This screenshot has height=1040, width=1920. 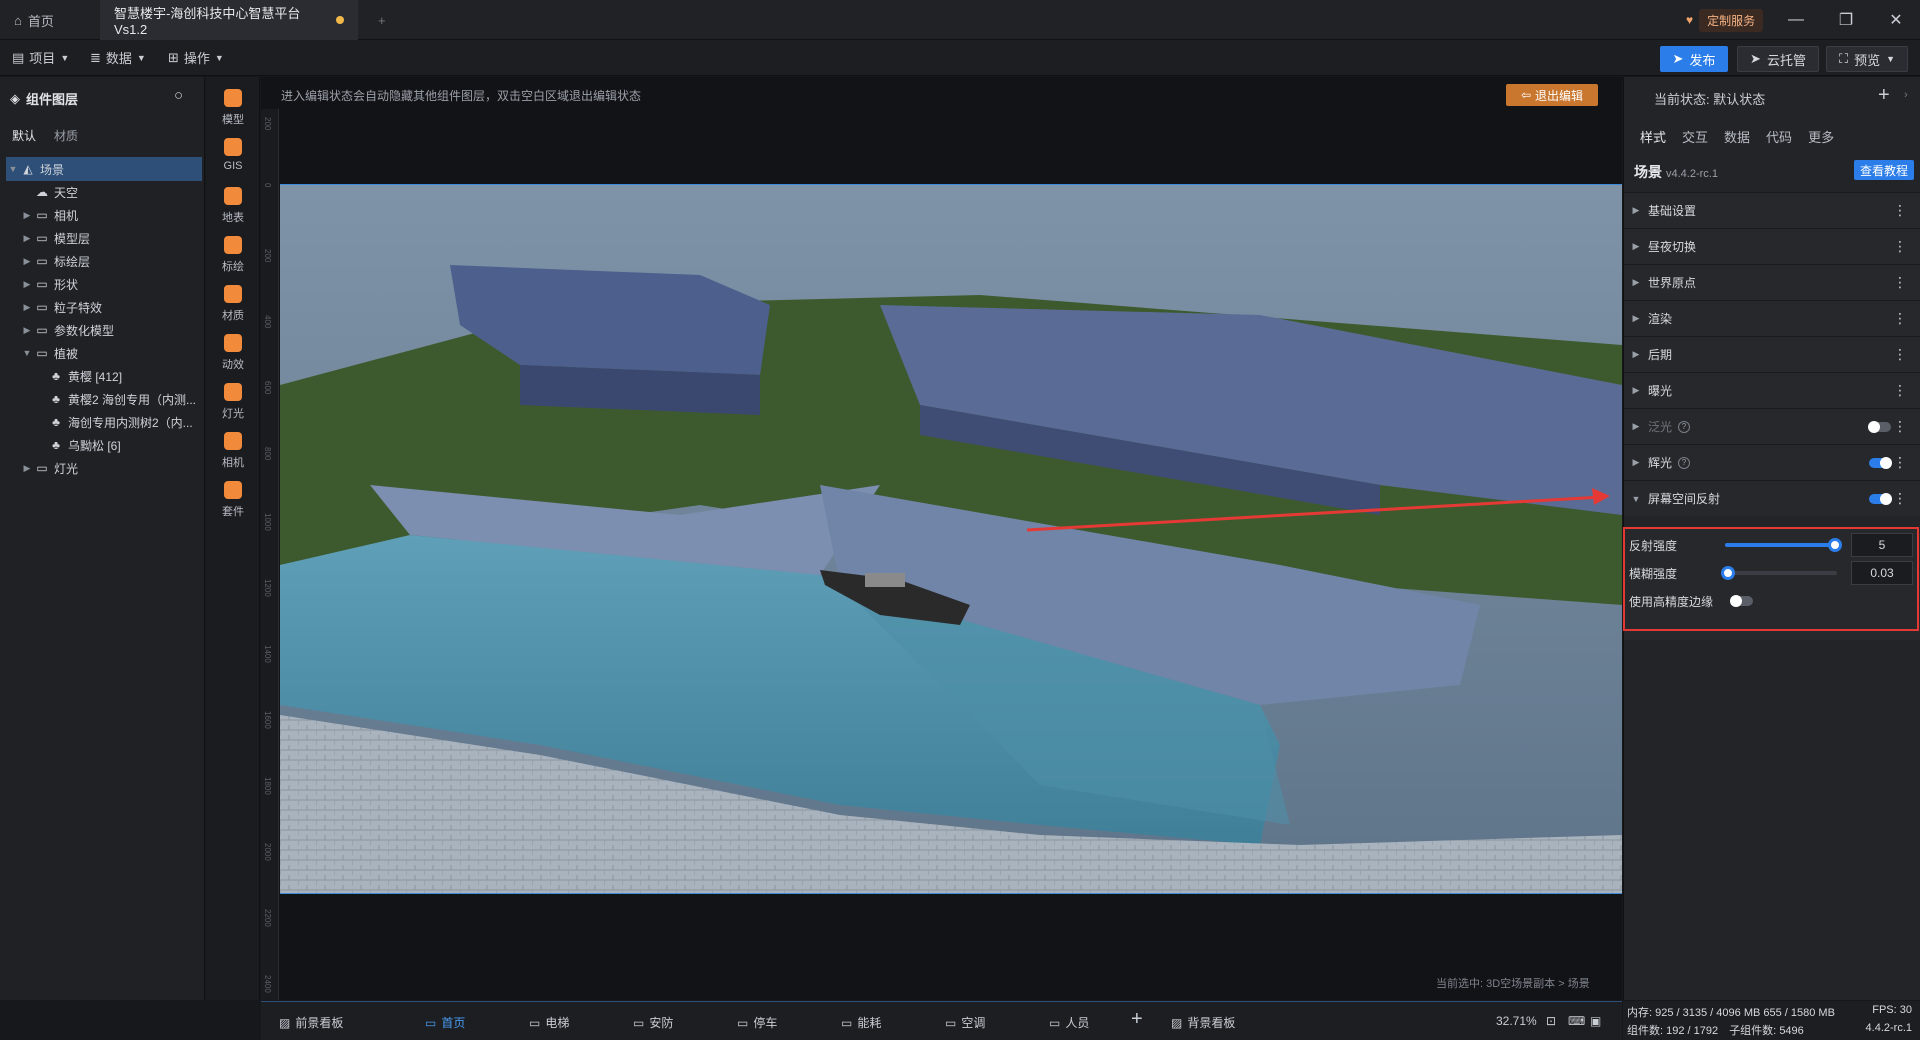 I want to click on component-kit-button: 套件, so click(x=233, y=500).